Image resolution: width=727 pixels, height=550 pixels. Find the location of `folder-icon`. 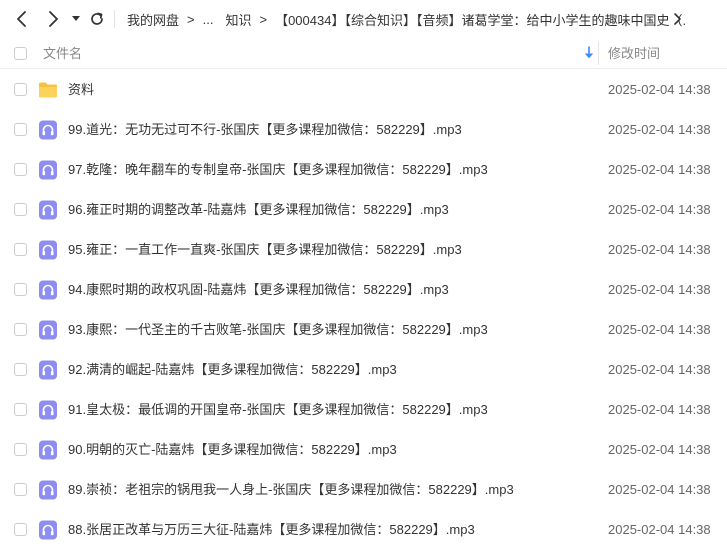

folder-icon is located at coordinates (48, 90).